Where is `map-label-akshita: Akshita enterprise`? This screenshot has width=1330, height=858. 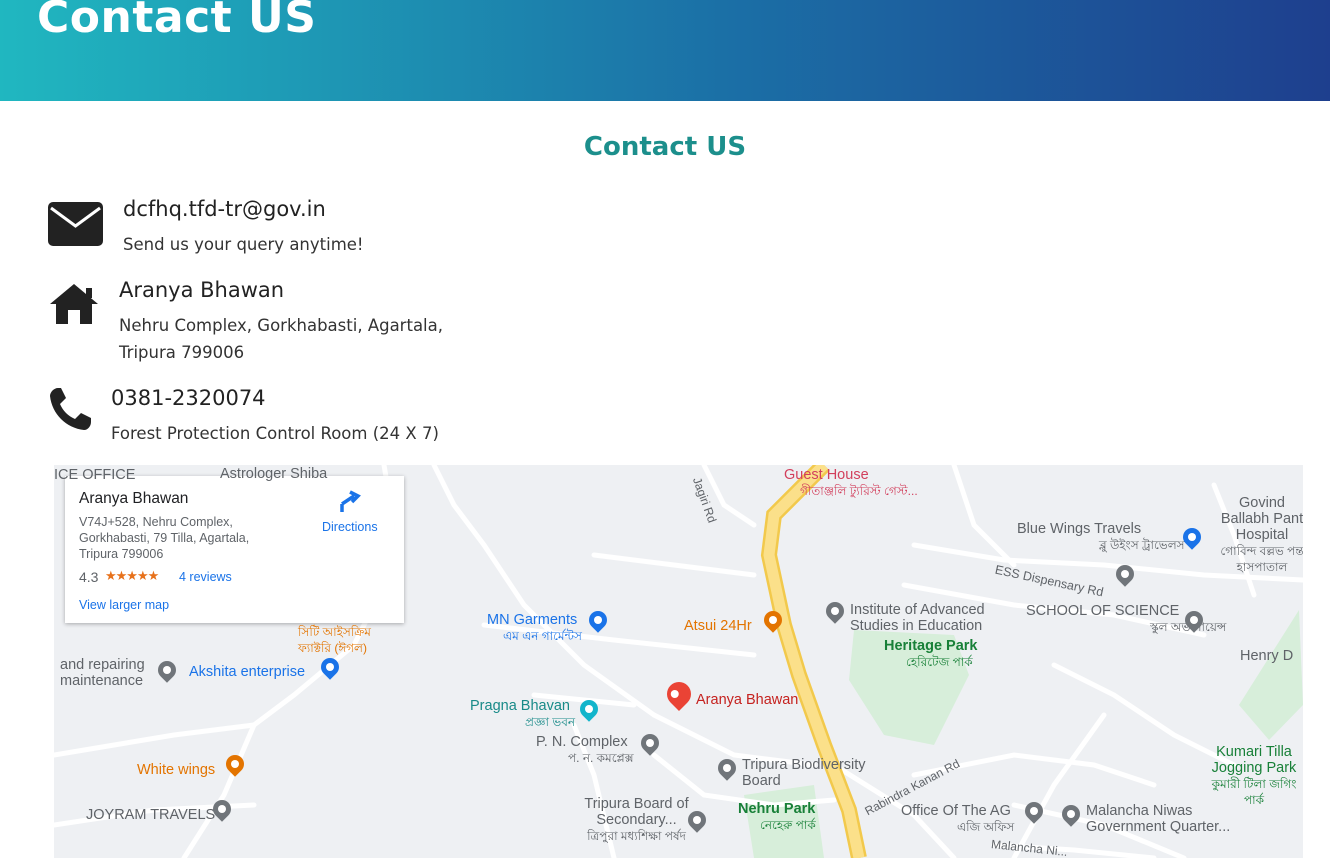
map-label-akshita: Akshita enterprise is located at coordinates (247, 672).